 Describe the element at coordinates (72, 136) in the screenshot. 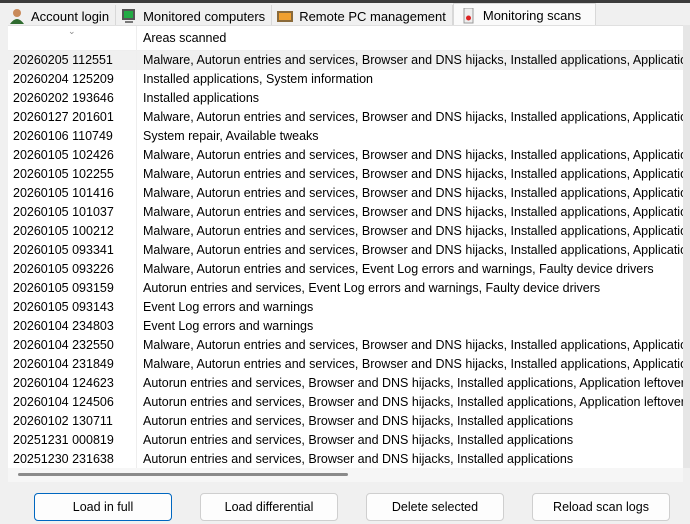

I see `scan-date: 20260106 110749` at that location.